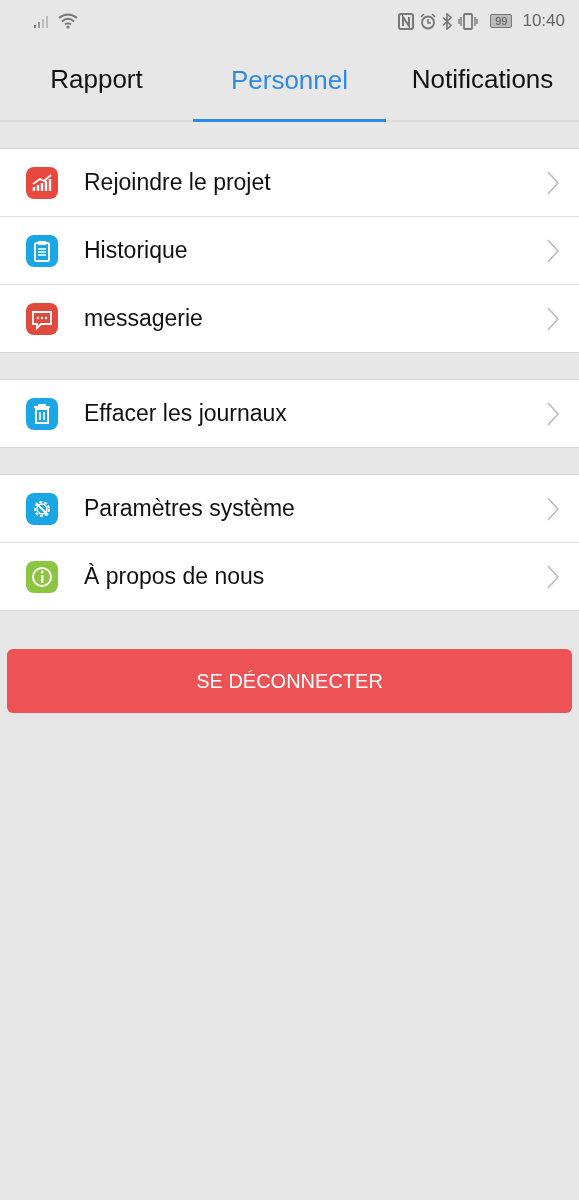 The height and width of the screenshot is (1200, 579). Describe the element at coordinates (186, 413) in the screenshot. I see `menu-item-label: Effacer les journaux` at that location.